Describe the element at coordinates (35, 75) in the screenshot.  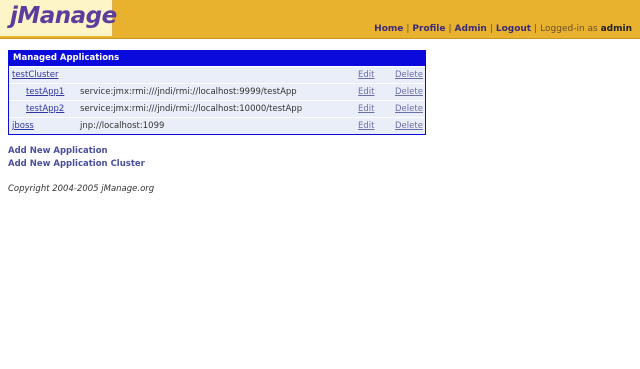
I see `app-name-link: testCluster` at that location.